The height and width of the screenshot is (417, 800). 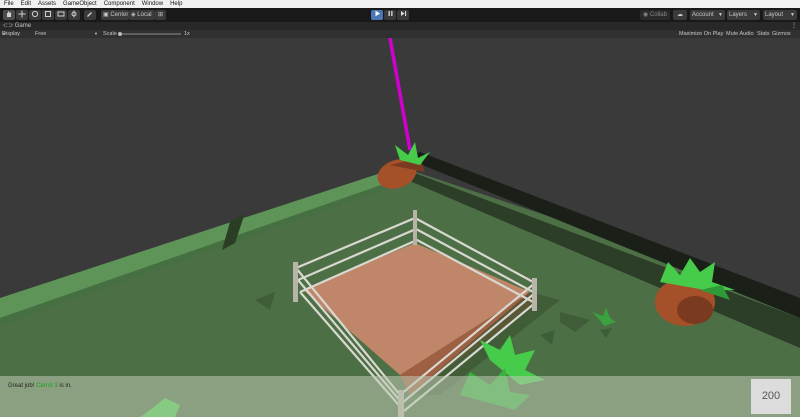 I want to click on layers-label: Layers, so click(x=738, y=15).